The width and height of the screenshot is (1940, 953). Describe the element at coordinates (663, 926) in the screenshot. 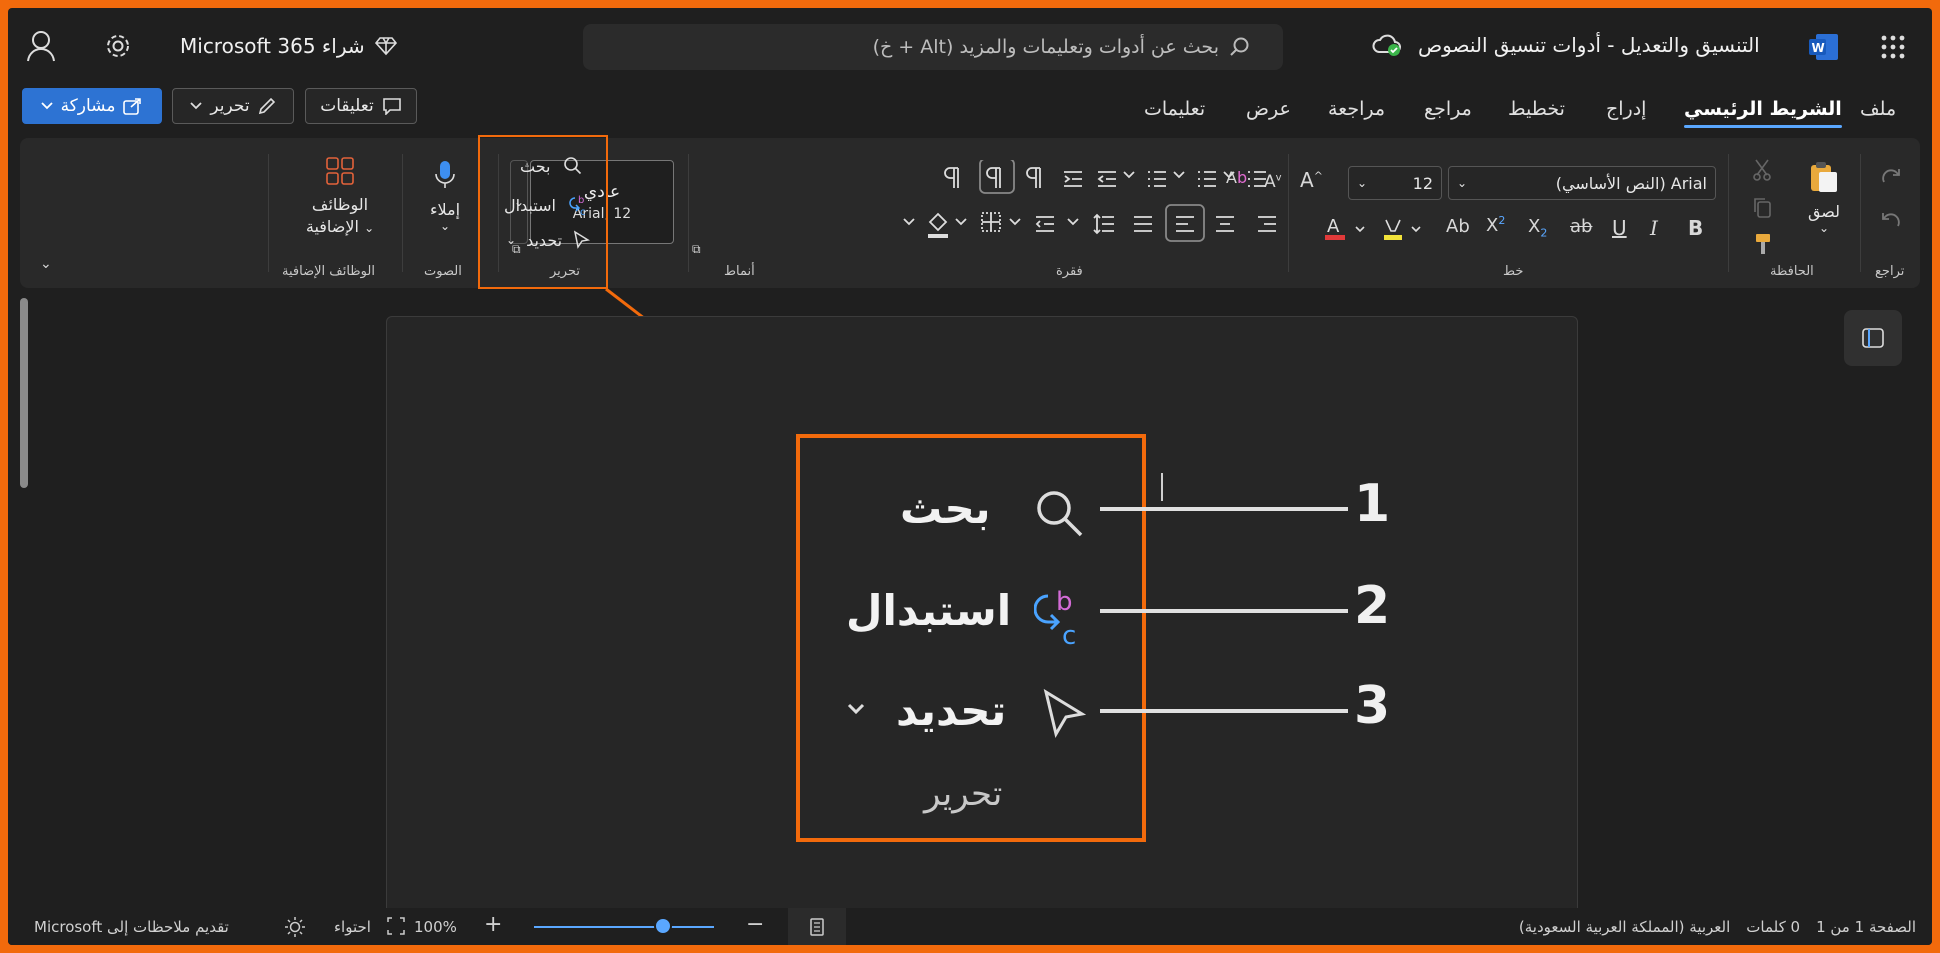

I see `zoom-slider-thumb` at that location.